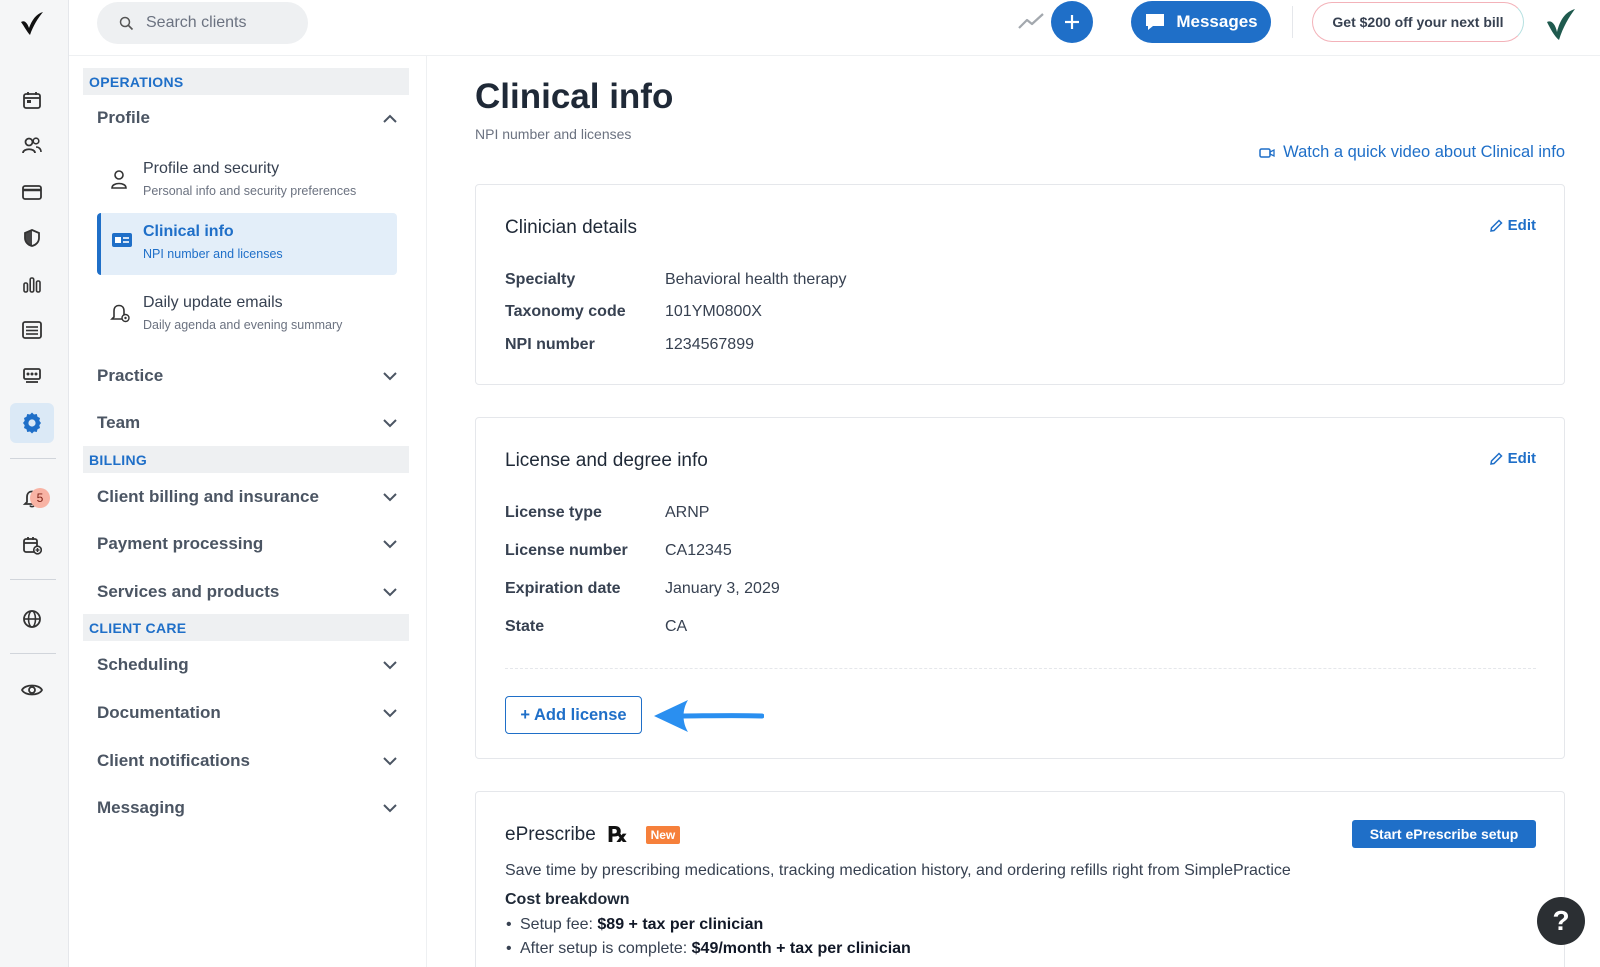  I want to click on detail-row: Taxonomy code 101YM0800X, so click(633, 312).